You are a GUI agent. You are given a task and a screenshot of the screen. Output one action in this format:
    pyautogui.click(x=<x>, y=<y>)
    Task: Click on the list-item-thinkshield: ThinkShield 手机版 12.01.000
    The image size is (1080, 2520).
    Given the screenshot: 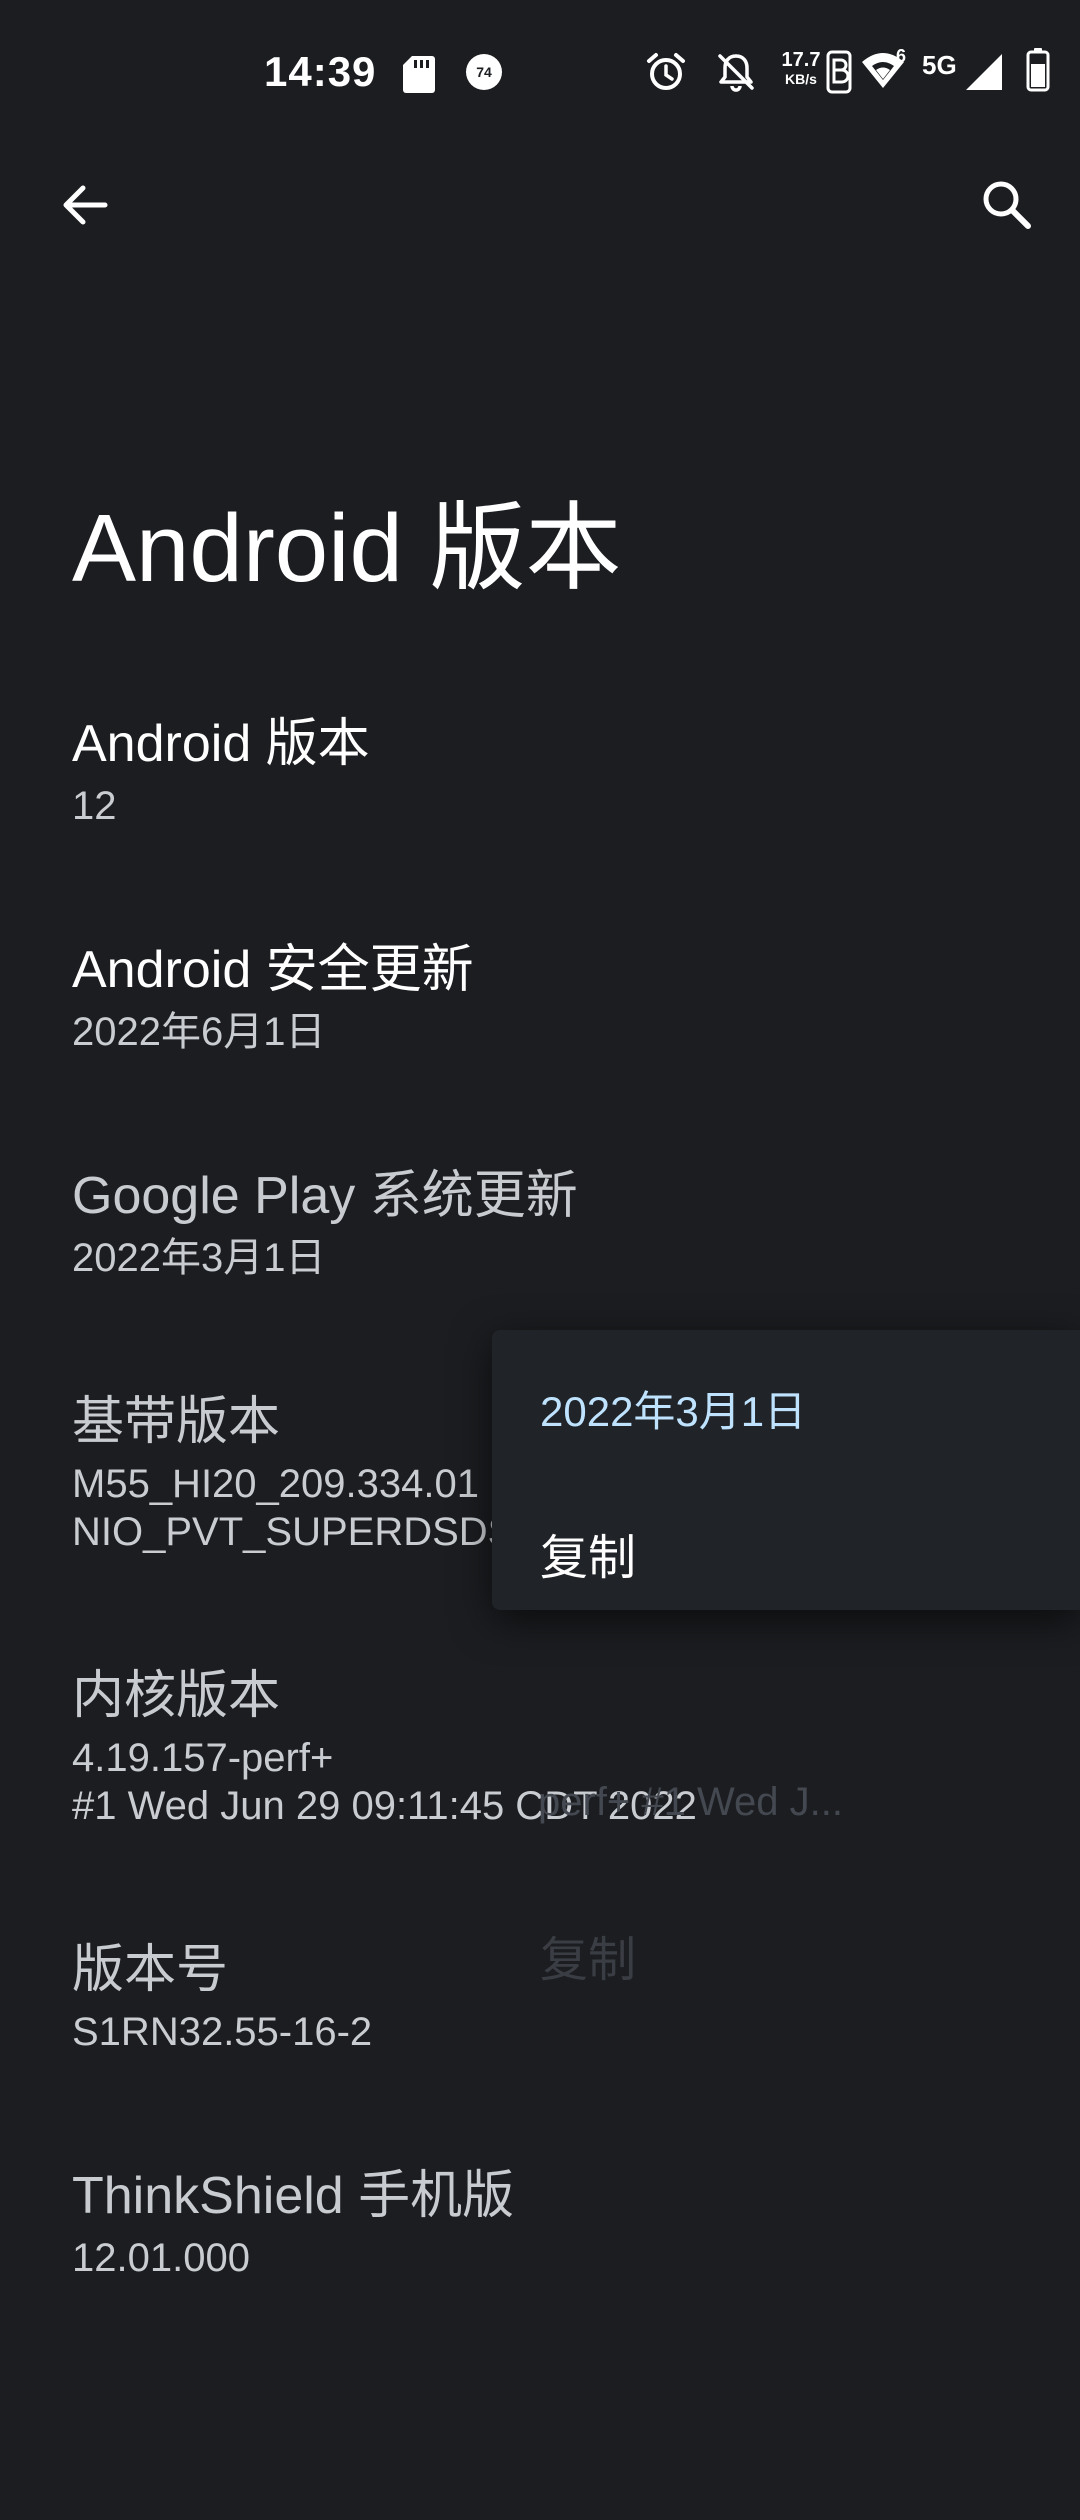 What is the action you would take?
    pyautogui.click(x=552, y=2223)
    